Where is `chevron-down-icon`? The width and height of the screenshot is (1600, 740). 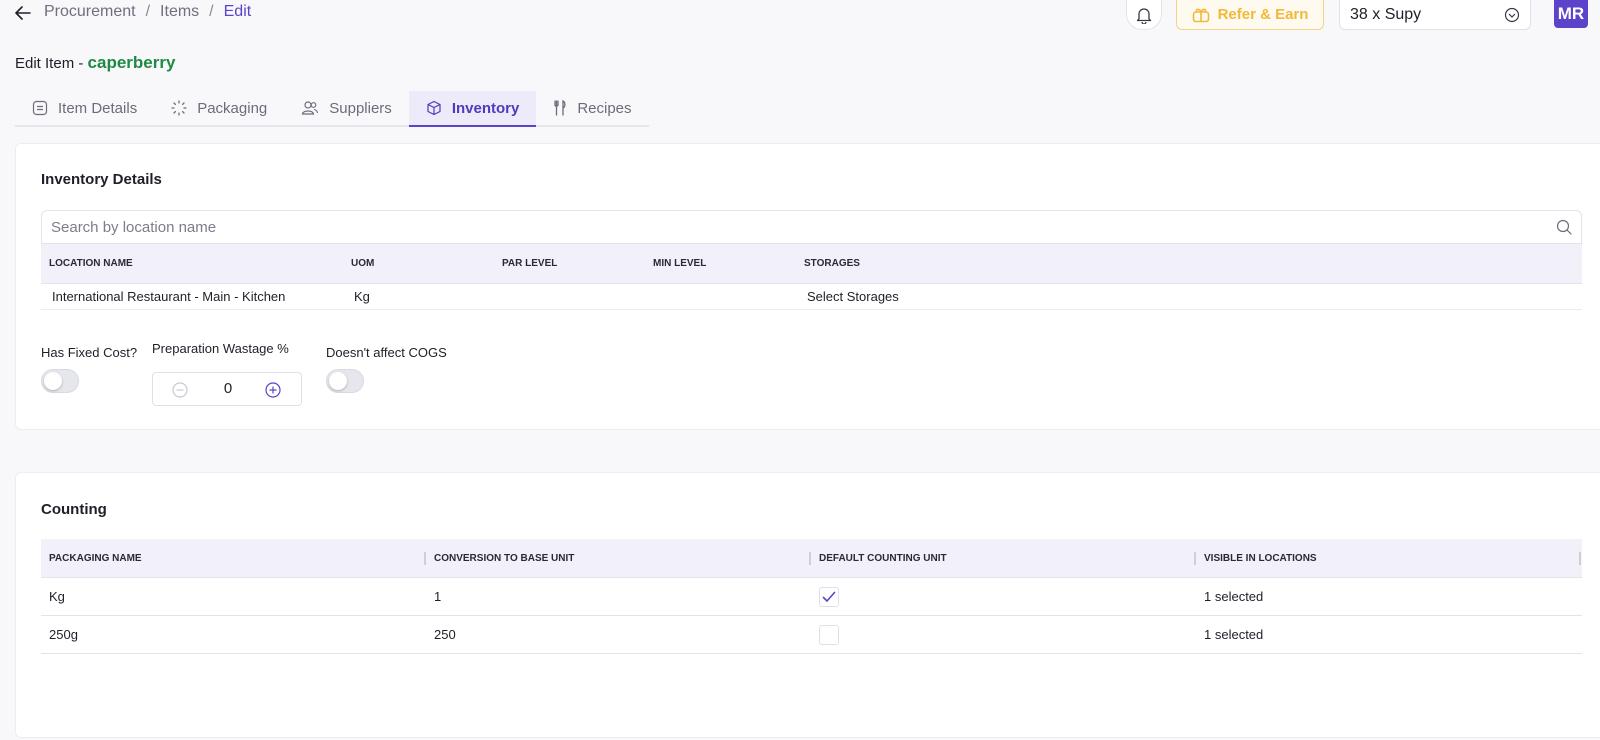
chevron-down-icon is located at coordinates (1512, 14).